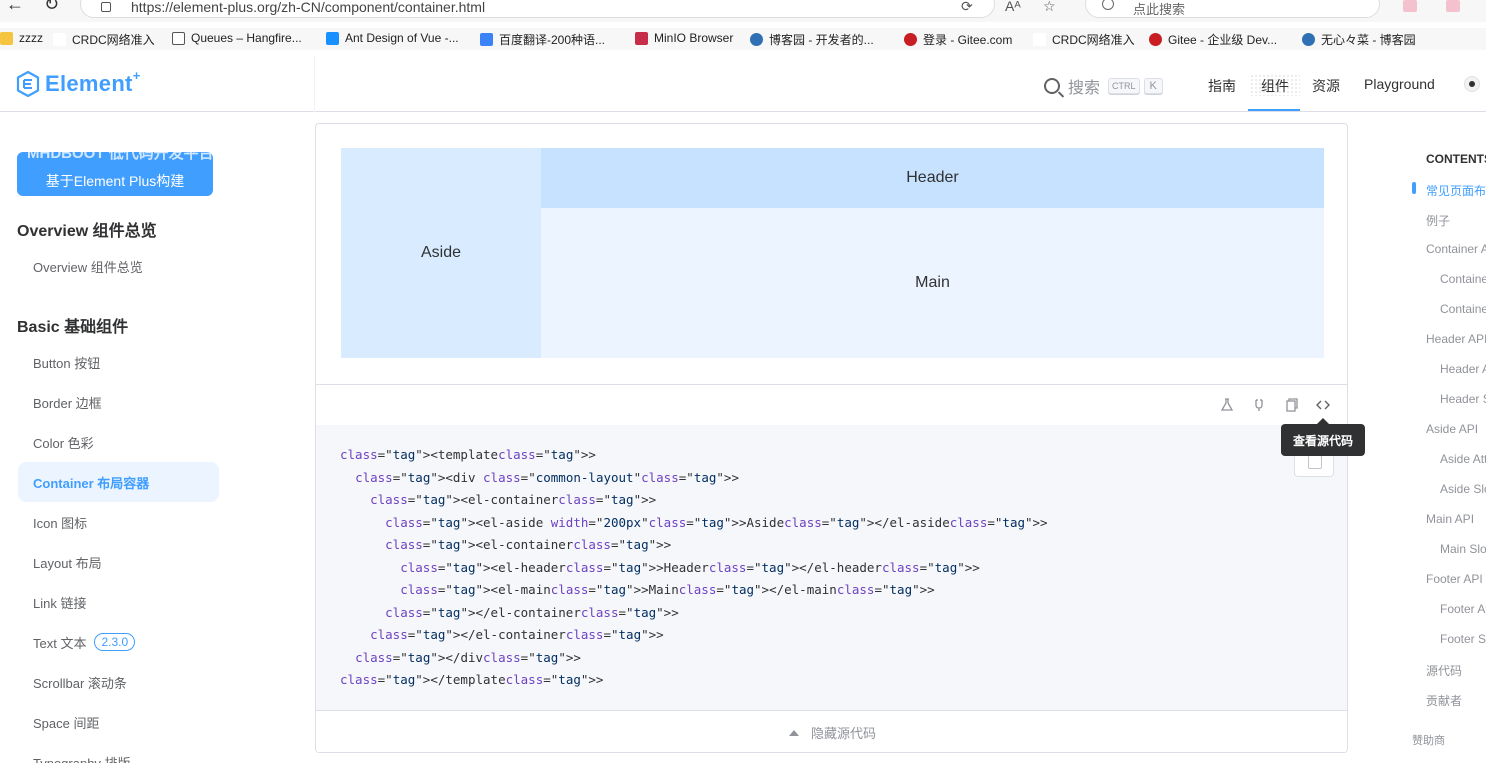 This screenshot has height=763, width=1486. I want to click on logo-plus: +, so click(136, 75).